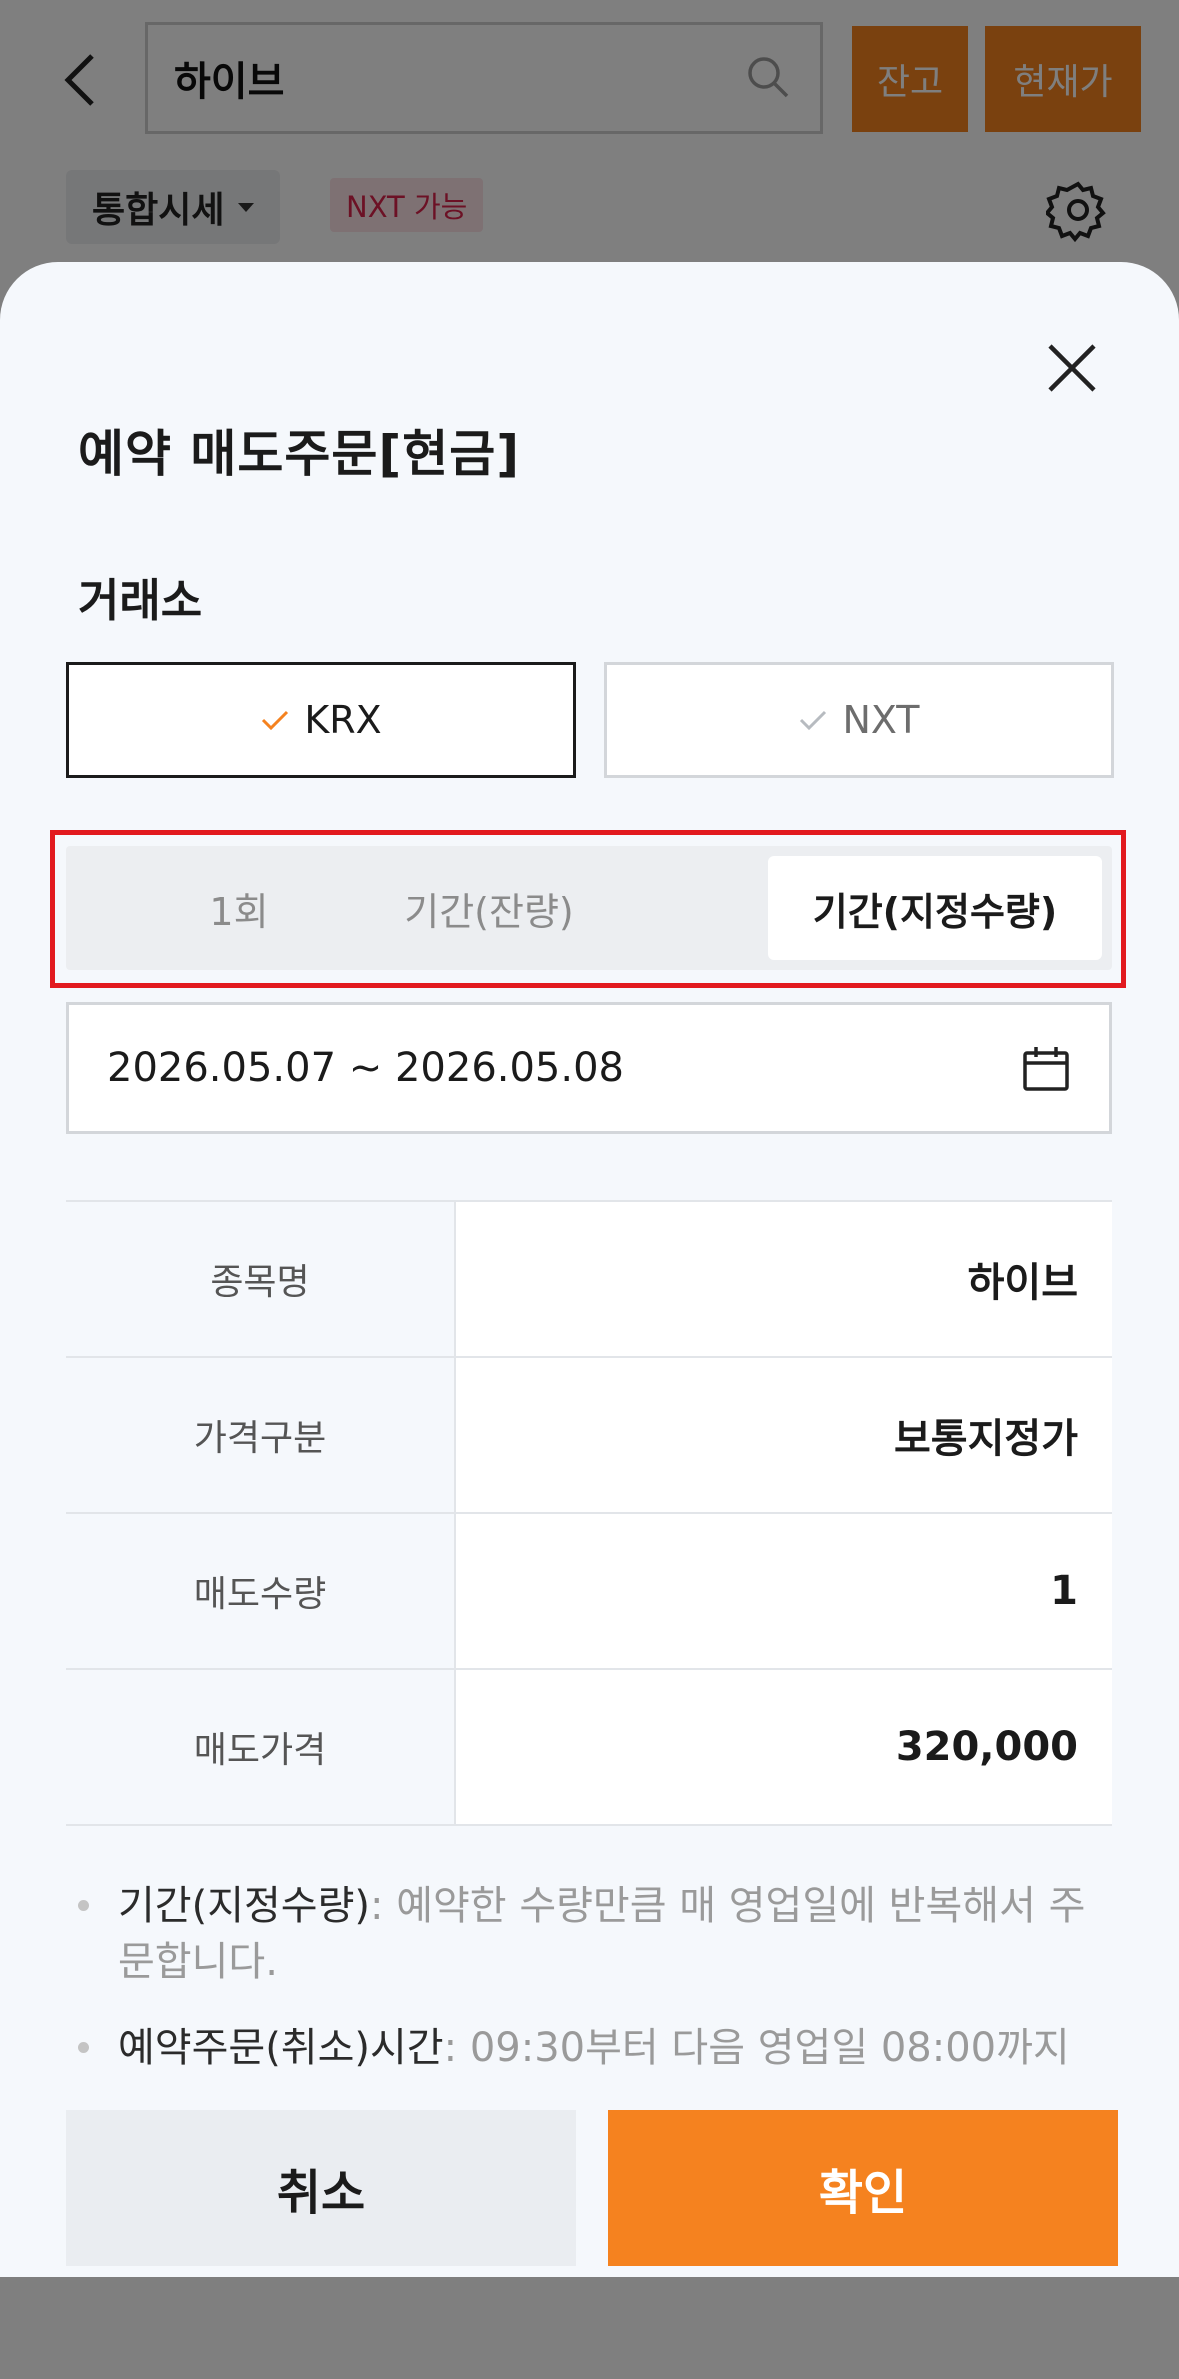 This screenshot has height=2379, width=1179. Describe the element at coordinates (881, 720) in the screenshot. I see `exchange-option-label: NXT` at that location.